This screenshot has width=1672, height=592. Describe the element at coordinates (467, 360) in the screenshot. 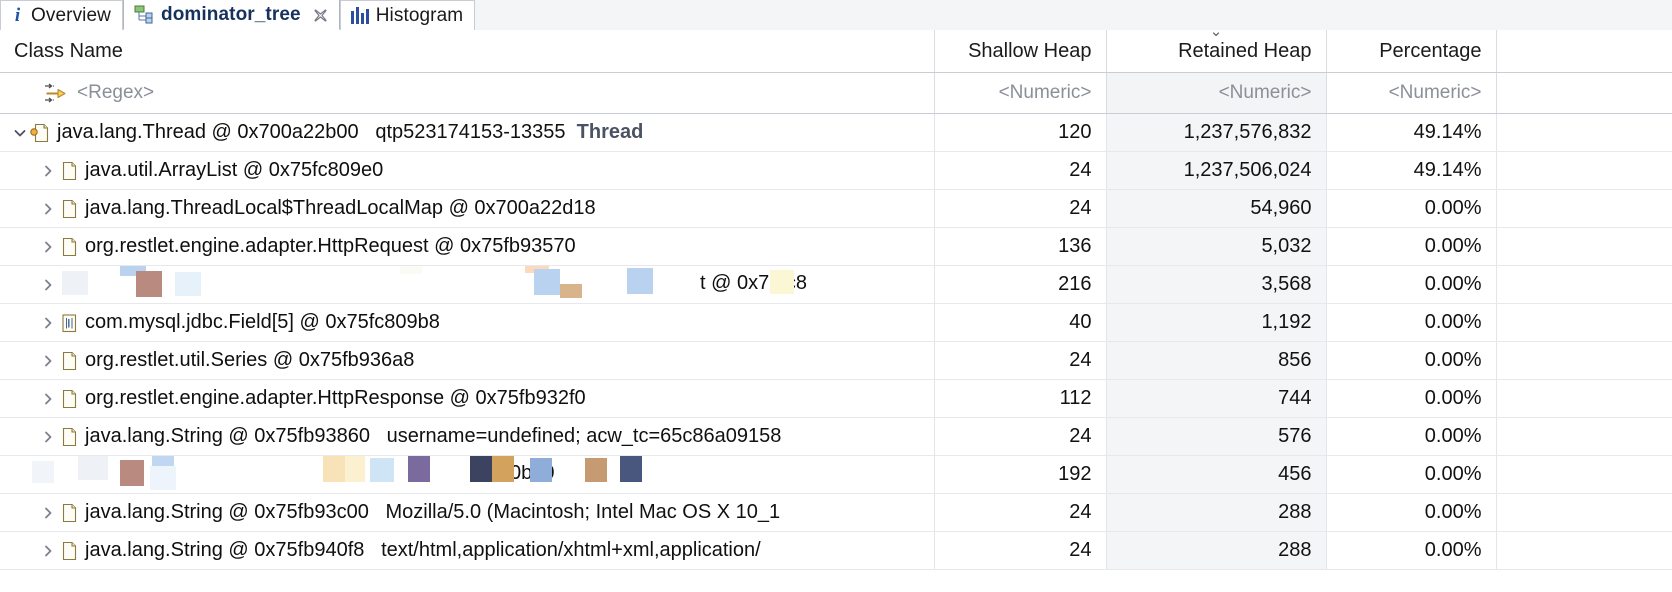

I see `cell-class-name: org.restlet.util.Series @ 0x75fb936a8` at that location.